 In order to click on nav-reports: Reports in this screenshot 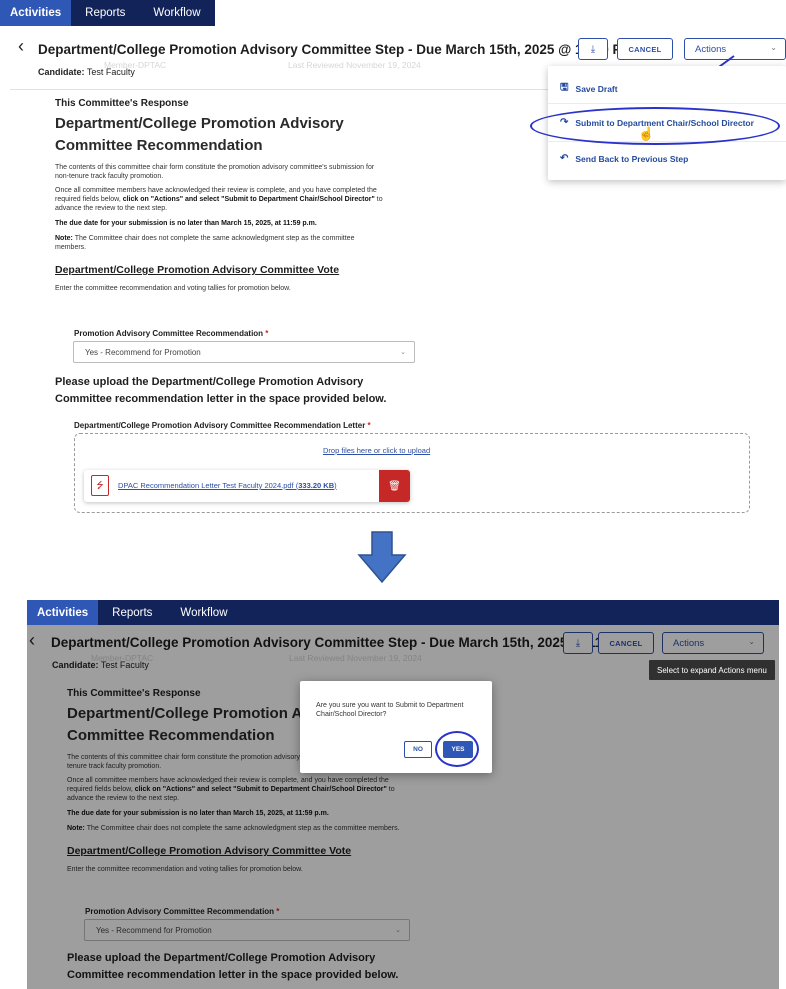, I will do `click(132, 612)`.